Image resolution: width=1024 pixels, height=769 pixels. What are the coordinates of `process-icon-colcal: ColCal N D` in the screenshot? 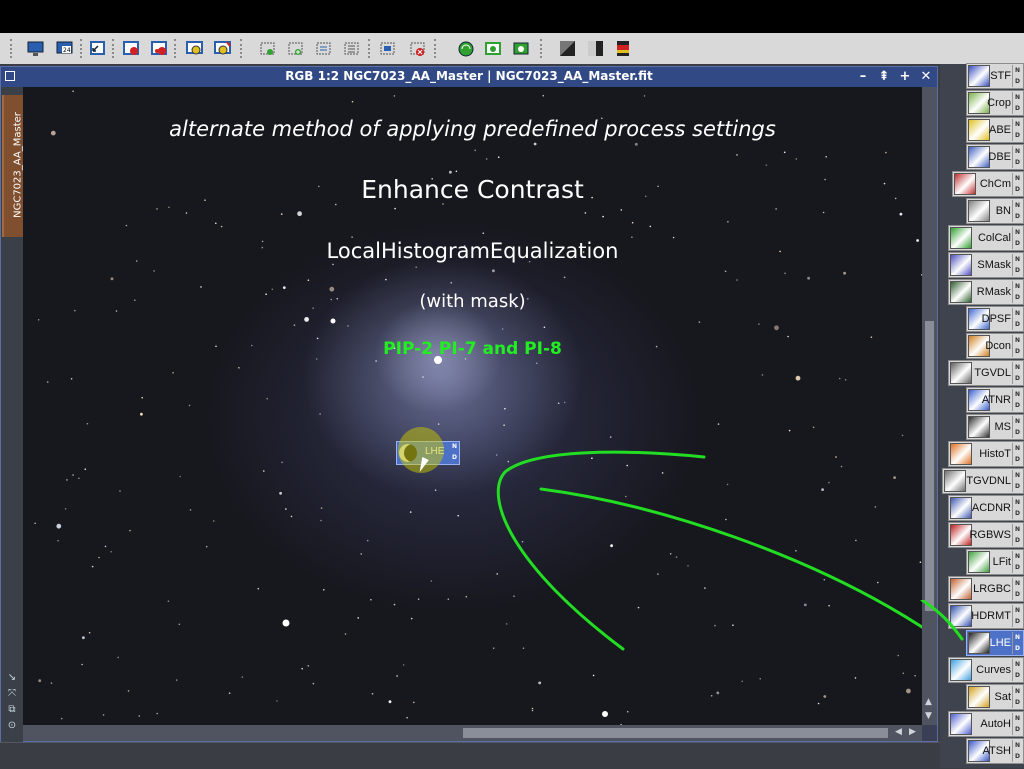 It's located at (986, 238).